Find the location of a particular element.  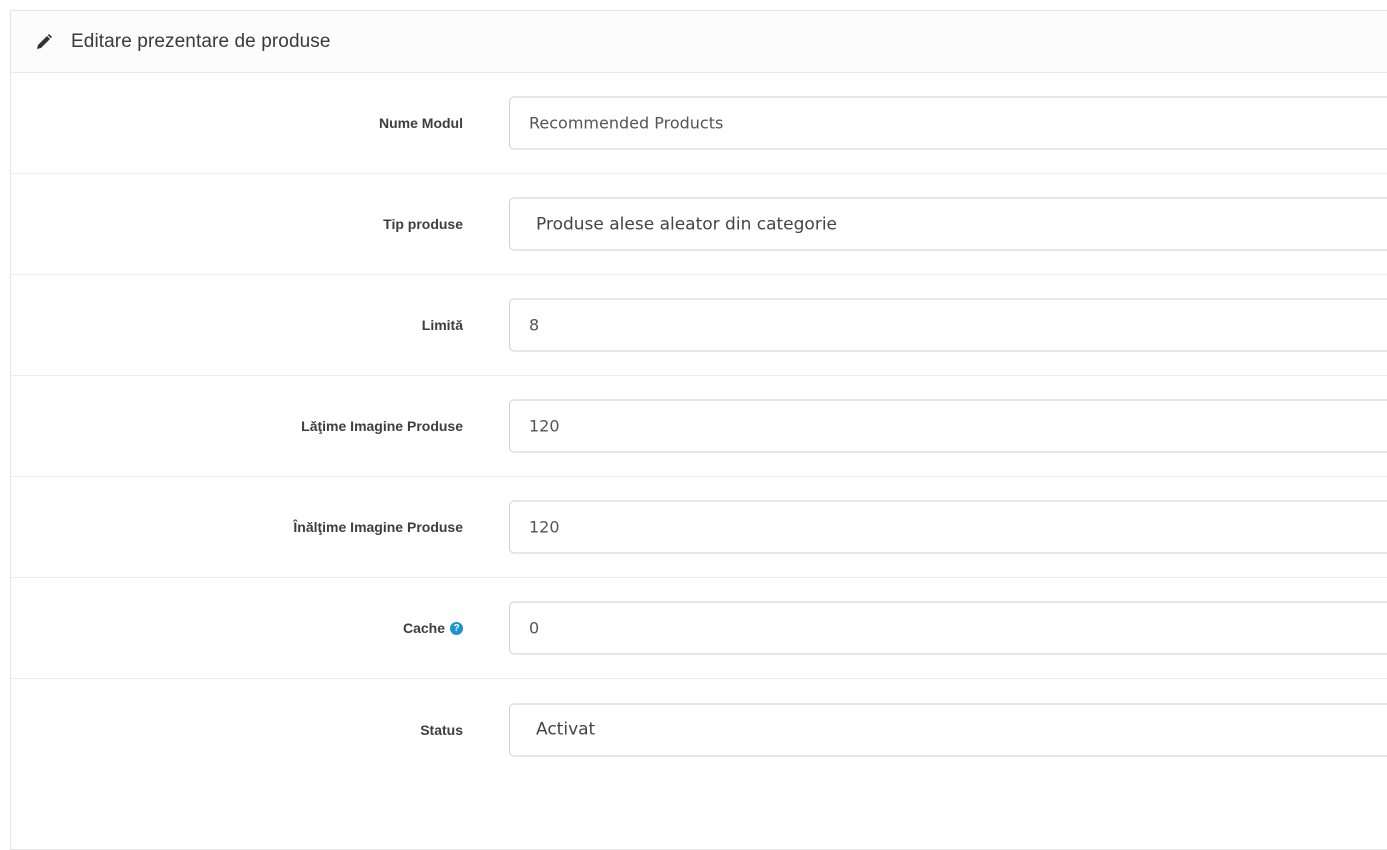

form-row-limit: Limită is located at coordinates (699, 325).